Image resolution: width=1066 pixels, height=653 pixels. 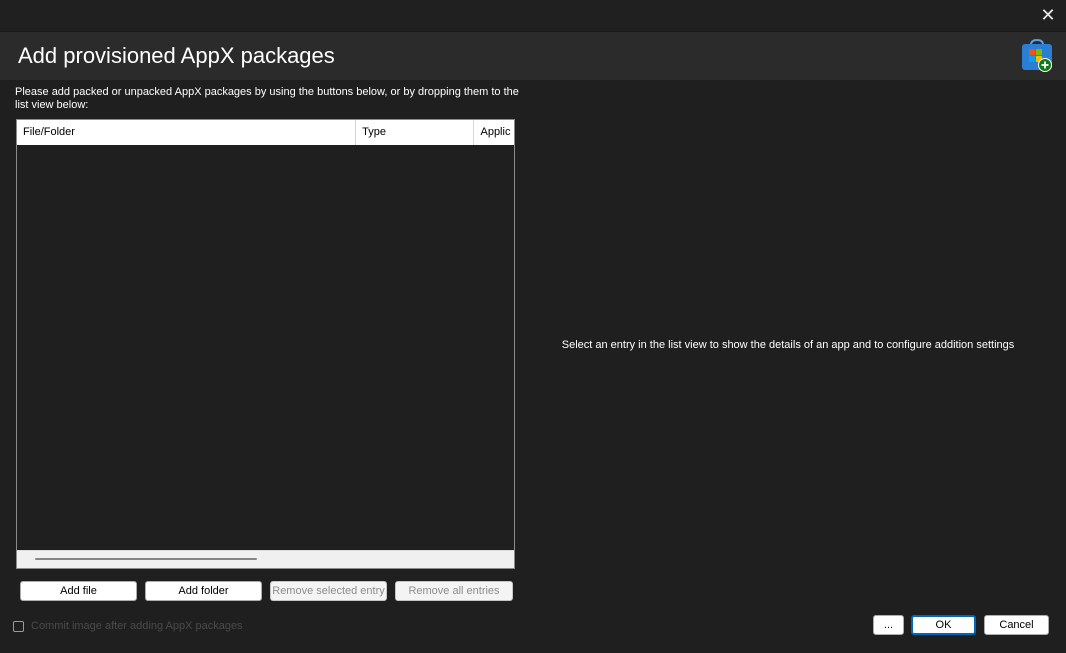 What do you see at coordinates (137, 626) in the screenshot?
I see `commit-image-label: Commit image after adding AppX packages` at bounding box center [137, 626].